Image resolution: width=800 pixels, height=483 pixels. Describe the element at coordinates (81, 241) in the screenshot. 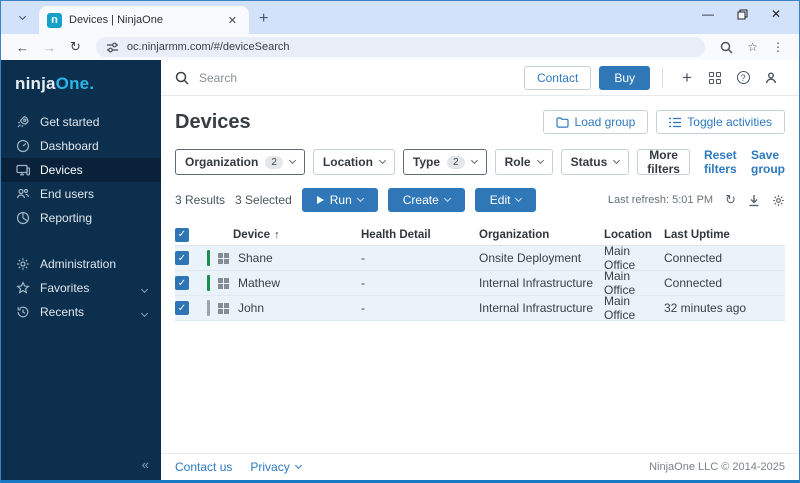

I see `sidebar-divider` at that location.